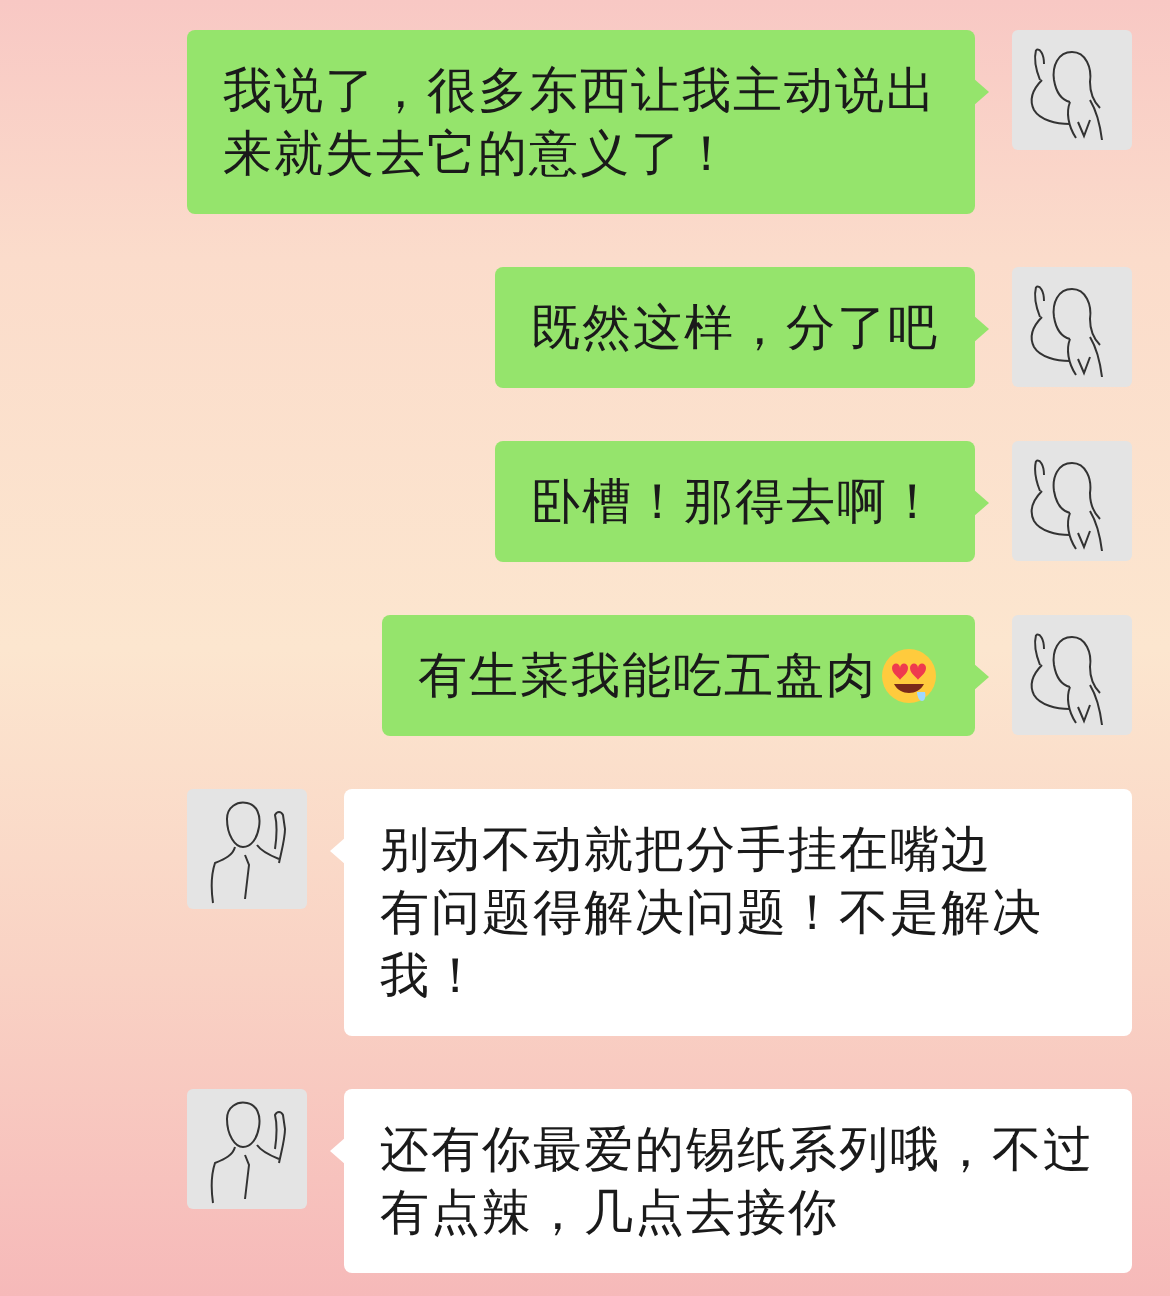 The width and height of the screenshot is (1170, 1296). I want to click on message-text: 有生菜我能吃五盘肉, so click(647, 676).